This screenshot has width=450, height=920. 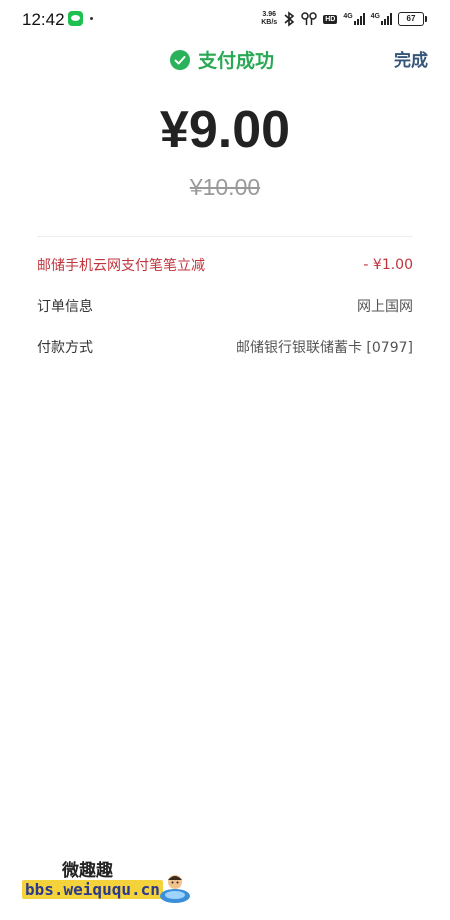 What do you see at coordinates (269, 14) in the screenshot?
I see `network-speed-value: 3.96` at bounding box center [269, 14].